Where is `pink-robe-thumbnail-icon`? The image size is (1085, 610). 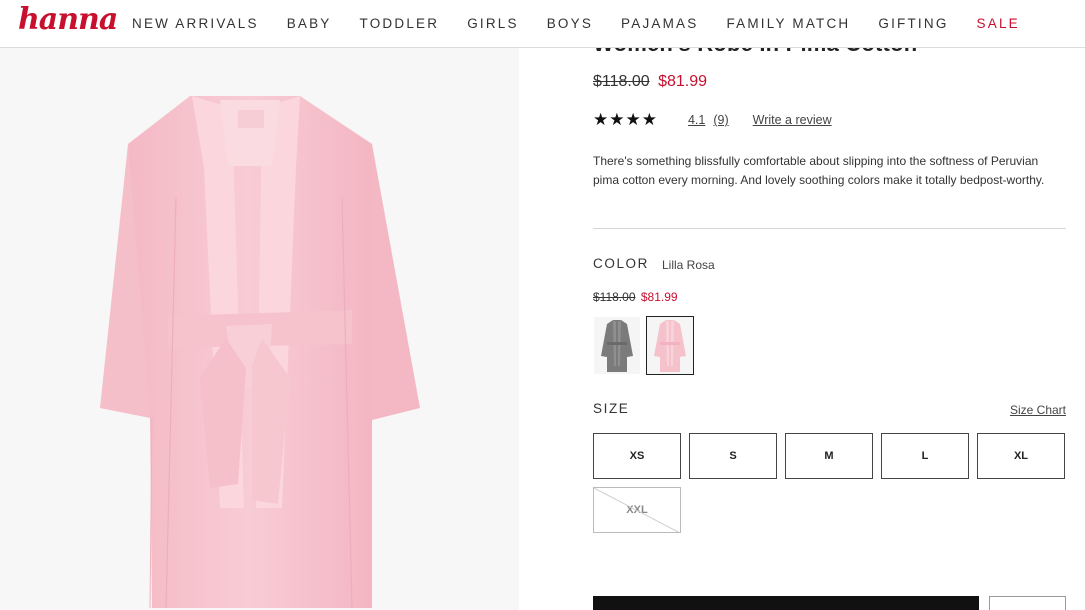
pink-robe-thumbnail-icon is located at coordinates (670, 345).